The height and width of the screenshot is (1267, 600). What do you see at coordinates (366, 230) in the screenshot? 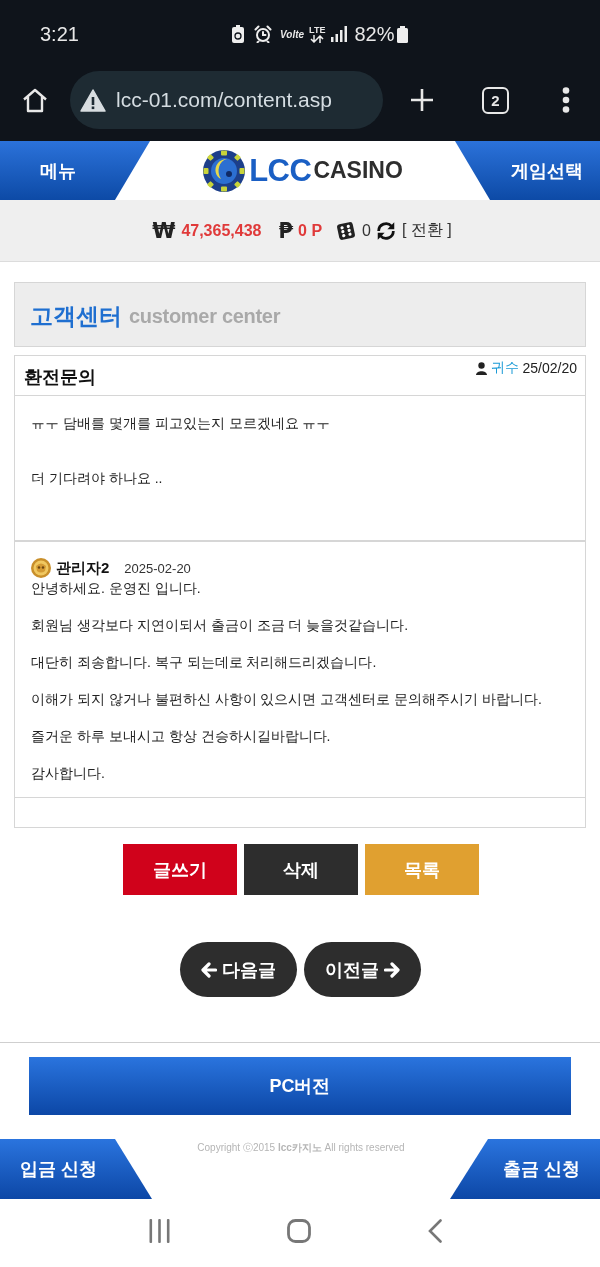
I see `chip-count: 0` at bounding box center [366, 230].